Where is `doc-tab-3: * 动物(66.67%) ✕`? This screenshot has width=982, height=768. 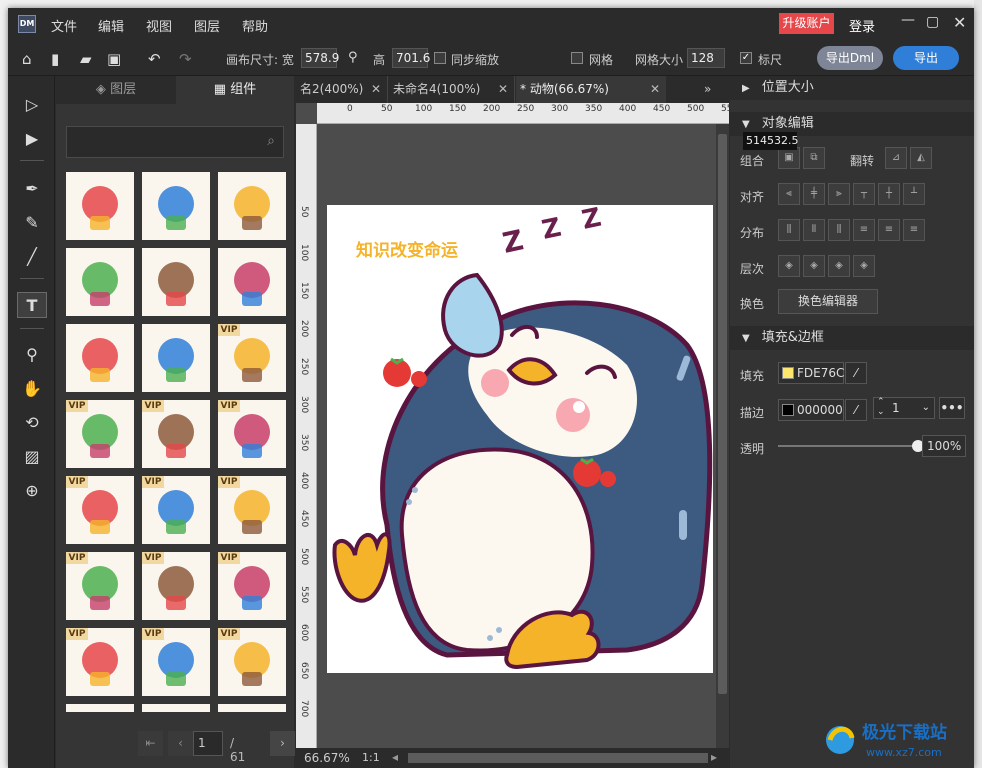
doc-tab-3: * 动物(66.67%) ✕ is located at coordinates (591, 89).